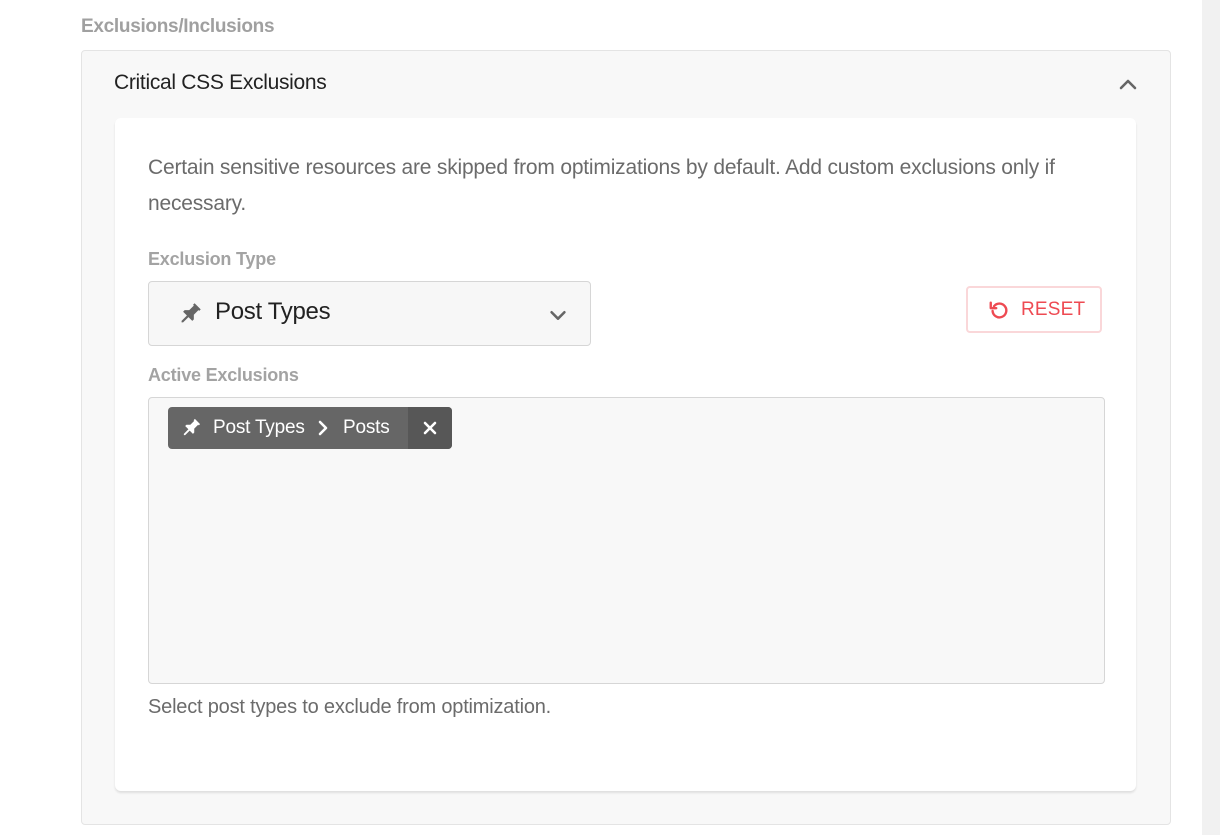  I want to click on close-icon, so click(430, 428).